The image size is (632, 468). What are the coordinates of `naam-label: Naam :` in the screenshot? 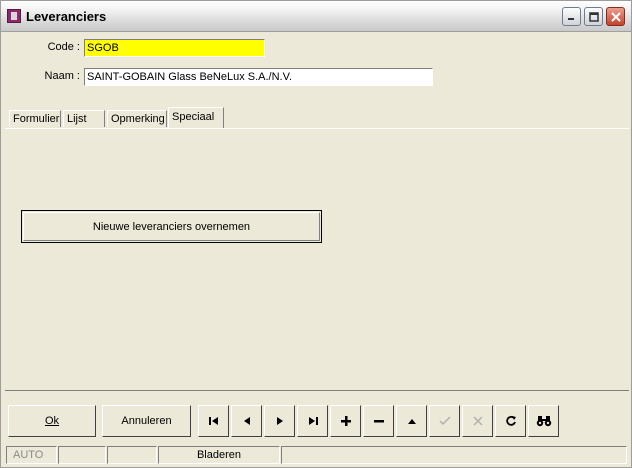 It's located at (62, 76).